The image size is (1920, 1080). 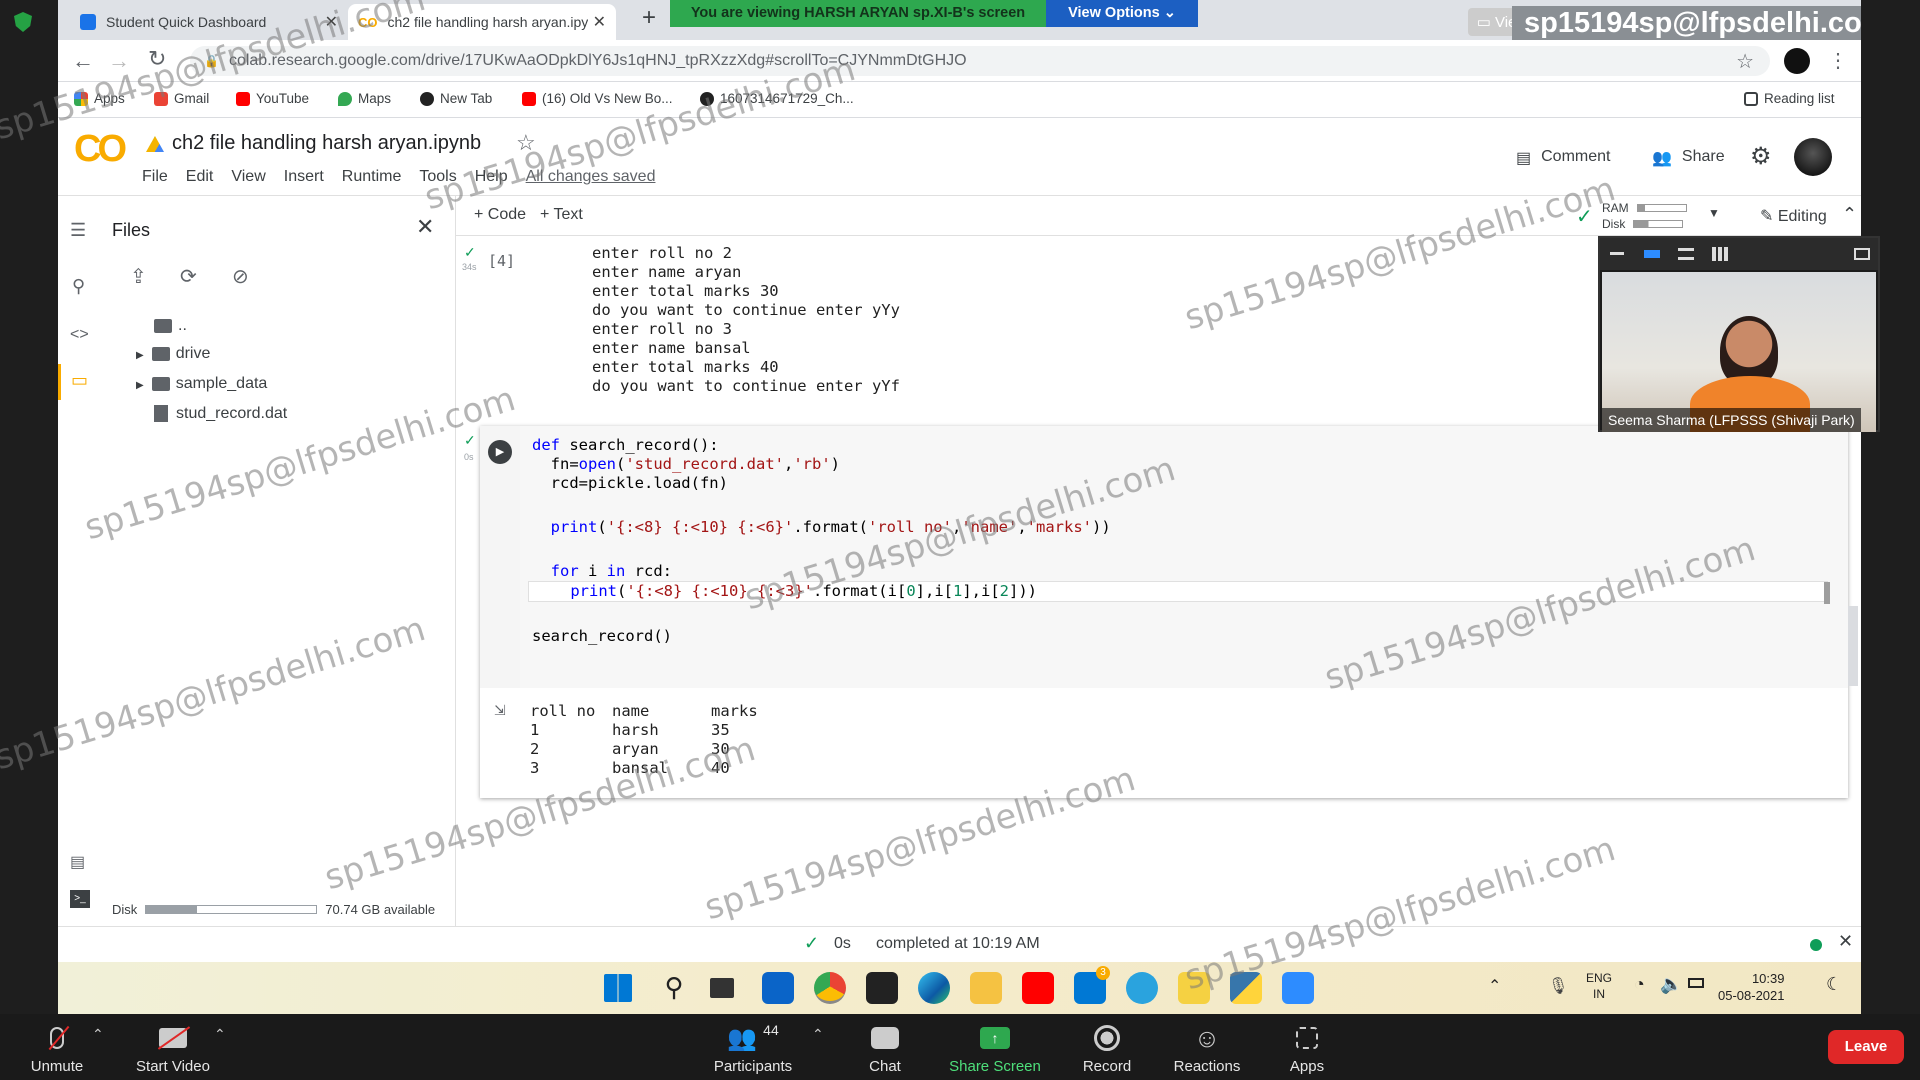 I want to click on upload-icon: ⇪, so click(x=138, y=276).